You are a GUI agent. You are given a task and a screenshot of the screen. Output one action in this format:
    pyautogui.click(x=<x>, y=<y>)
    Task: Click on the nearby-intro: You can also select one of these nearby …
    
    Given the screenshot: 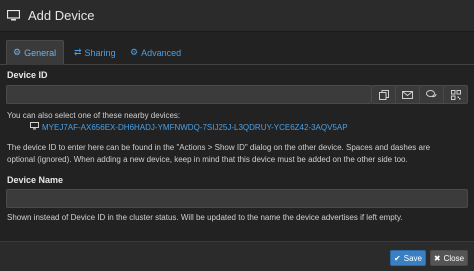 What is the action you would take?
    pyautogui.click(x=94, y=115)
    